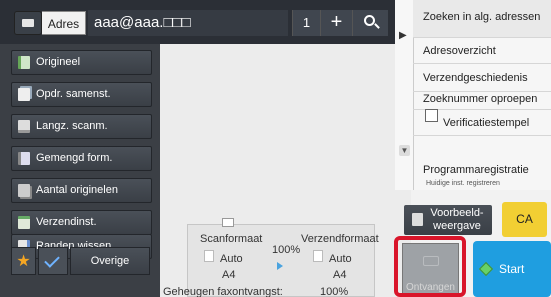 Image resolution: width=551 pixels, height=297 pixels. What do you see at coordinates (463, 183) in the screenshot?
I see `program-registration-sub: Huidige inst. registreren` at bounding box center [463, 183].